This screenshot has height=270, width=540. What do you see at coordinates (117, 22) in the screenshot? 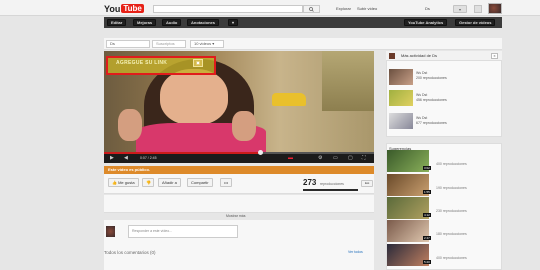
I see `edit-button: Editar` at bounding box center [117, 22].